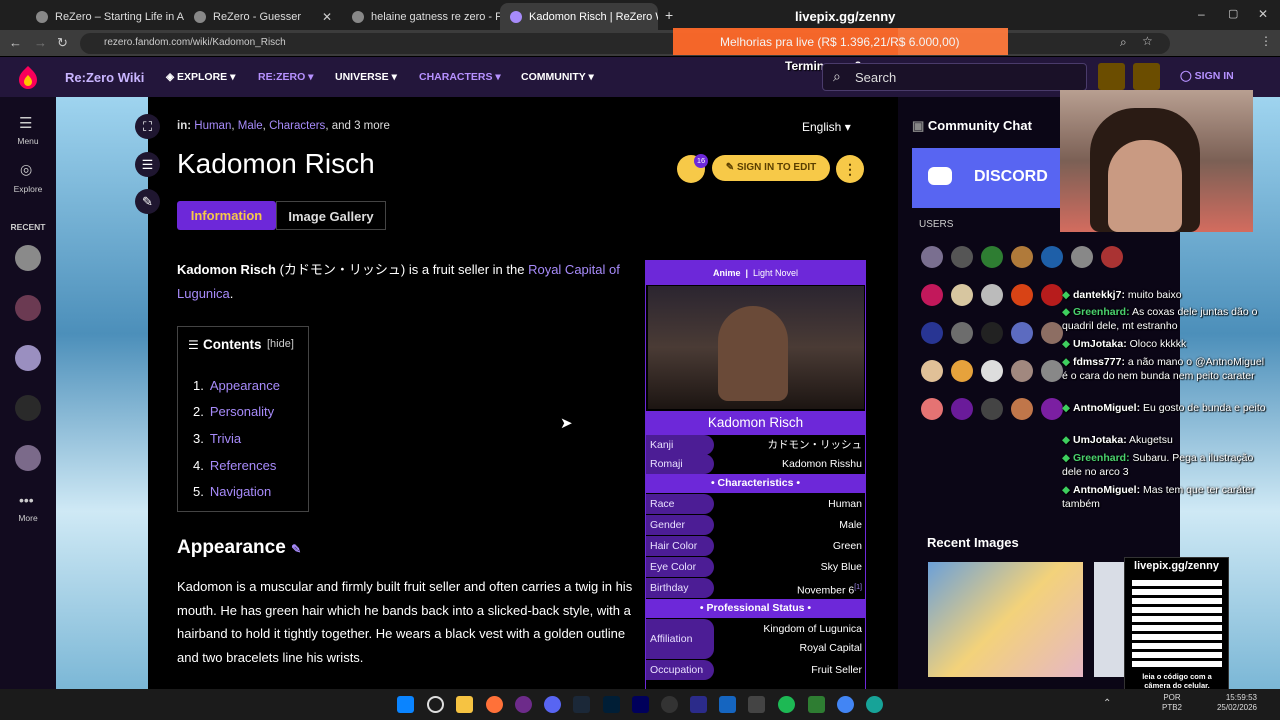  What do you see at coordinates (669, 15) in the screenshot?
I see `new-tab-icon: +` at bounding box center [669, 15].